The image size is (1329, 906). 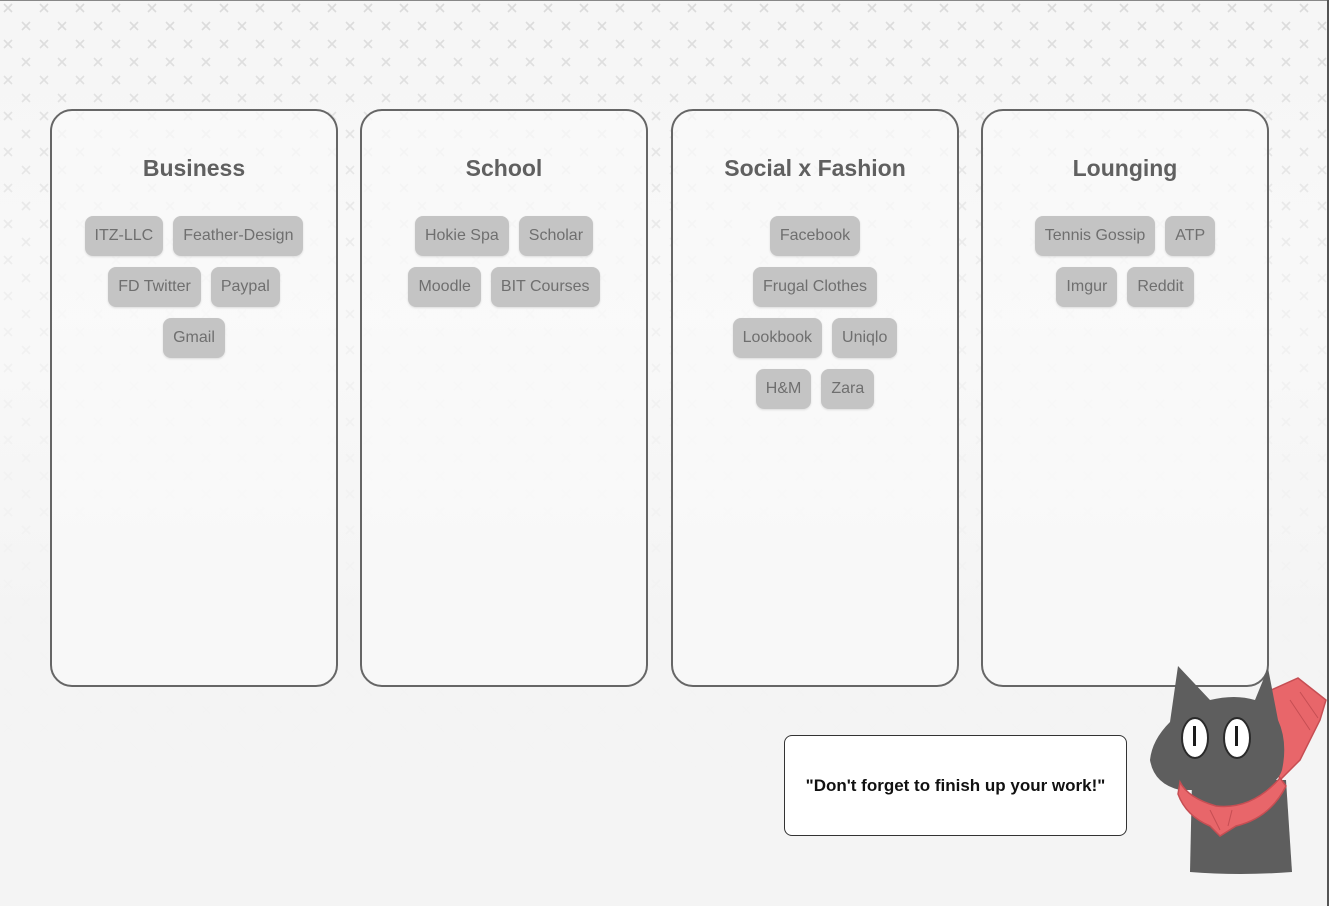 What do you see at coordinates (444, 287) in the screenshot?
I see `link-chip: Moodle` at bounding box center [444, 287].